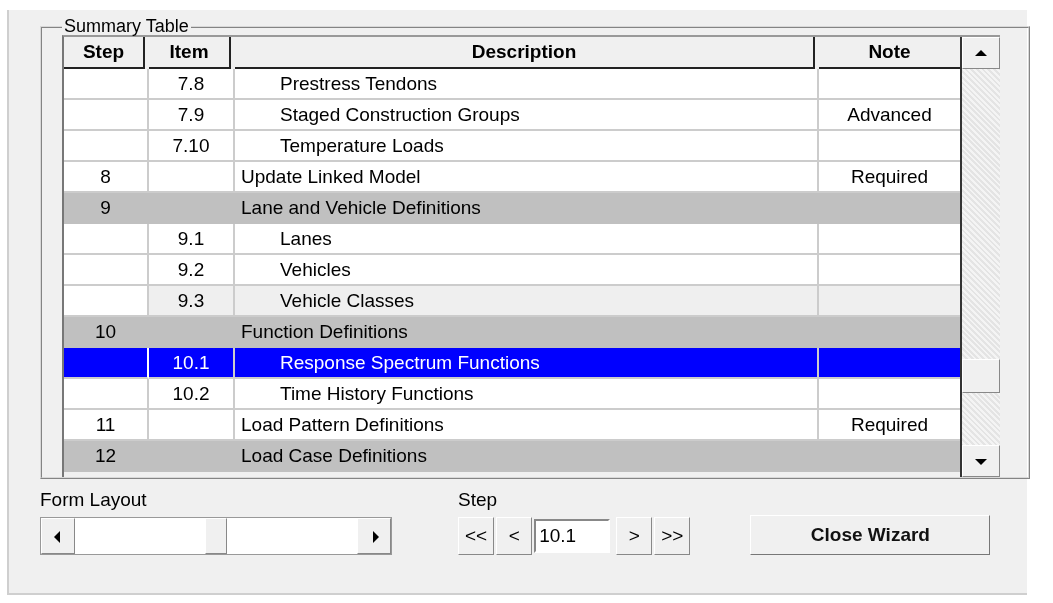  Describe the element at coordinates (362, 145) in the screenshot. I see `table-cell: Temperature Loads` at that location.